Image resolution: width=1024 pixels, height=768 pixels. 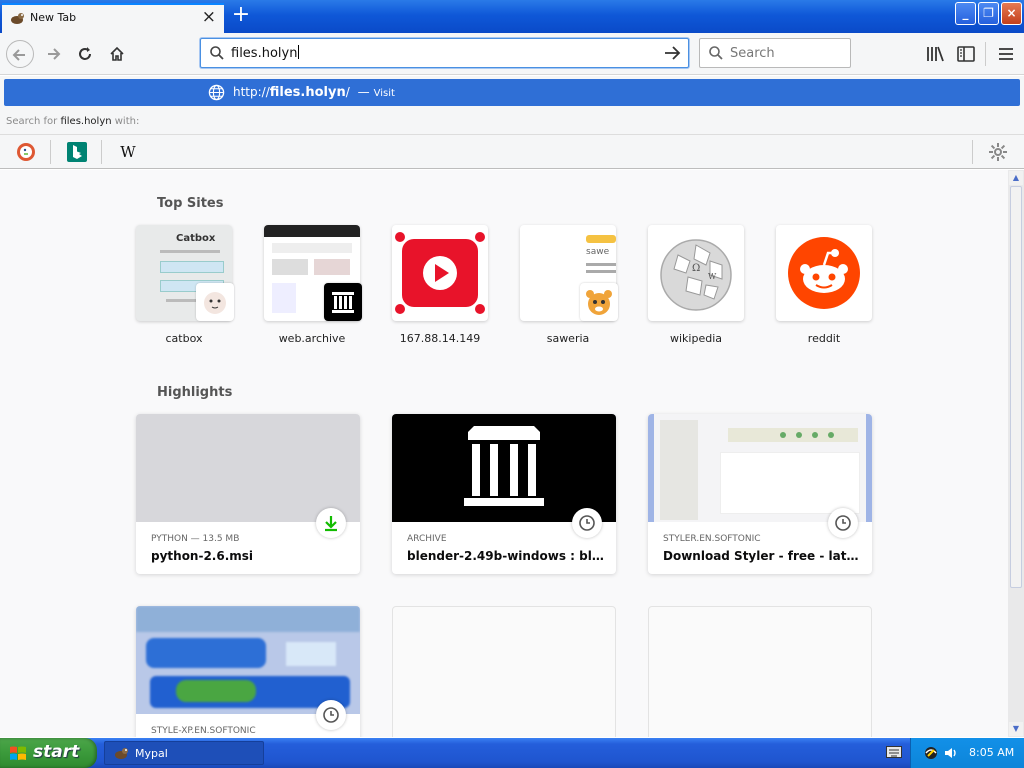 What do you see at coordinates (17, 18) in the screenshot?
I see `app-icon` at bounding box center [17, 18].